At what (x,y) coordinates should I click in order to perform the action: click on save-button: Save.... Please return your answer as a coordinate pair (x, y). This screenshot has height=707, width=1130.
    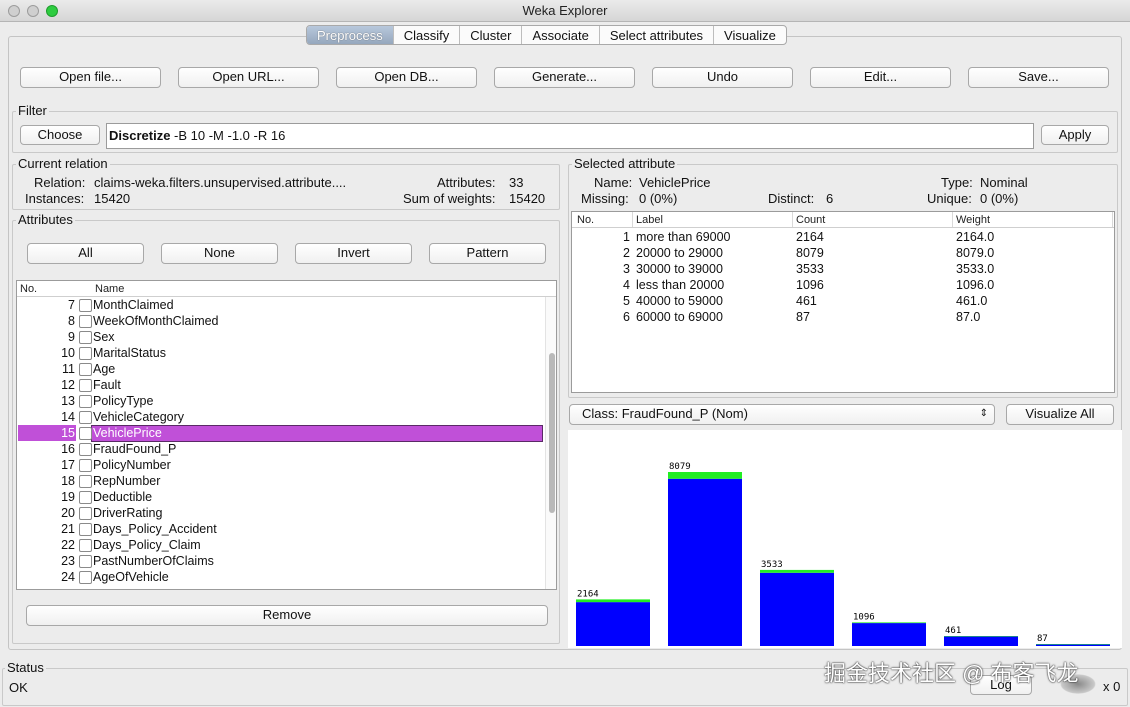
    Looking at the image, I should click on (1038, 77).